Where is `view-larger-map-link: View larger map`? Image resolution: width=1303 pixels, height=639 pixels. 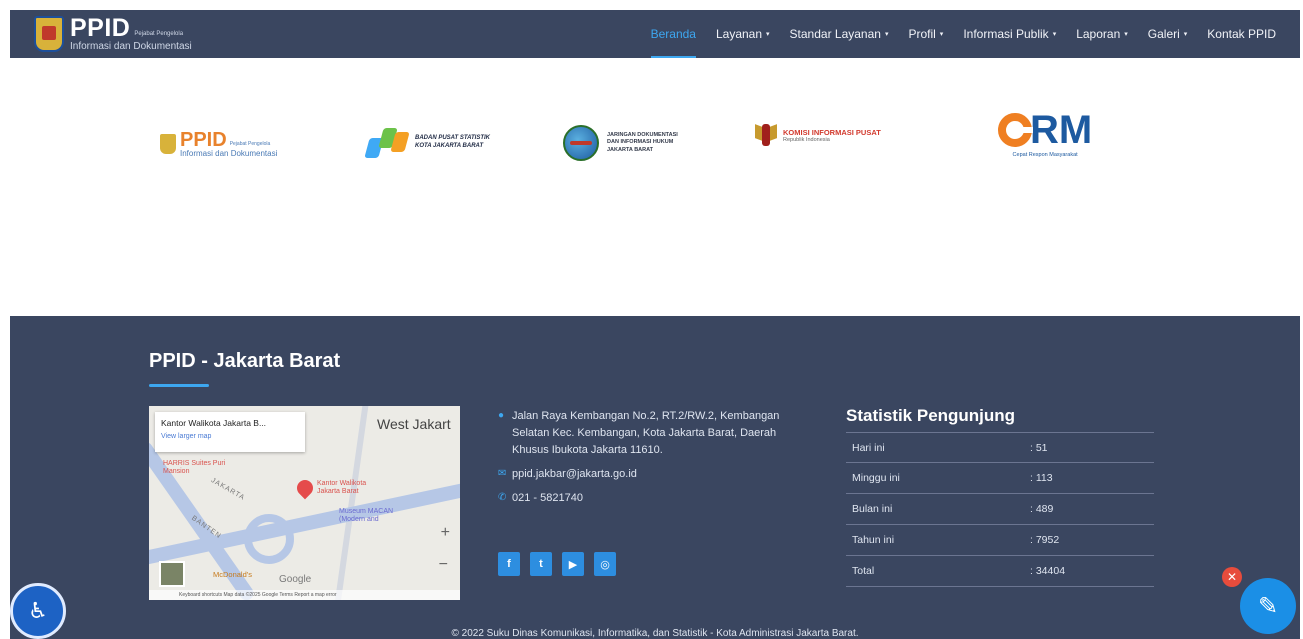 view-larger-map-link: View larger map is located at coordinates (230, 436).